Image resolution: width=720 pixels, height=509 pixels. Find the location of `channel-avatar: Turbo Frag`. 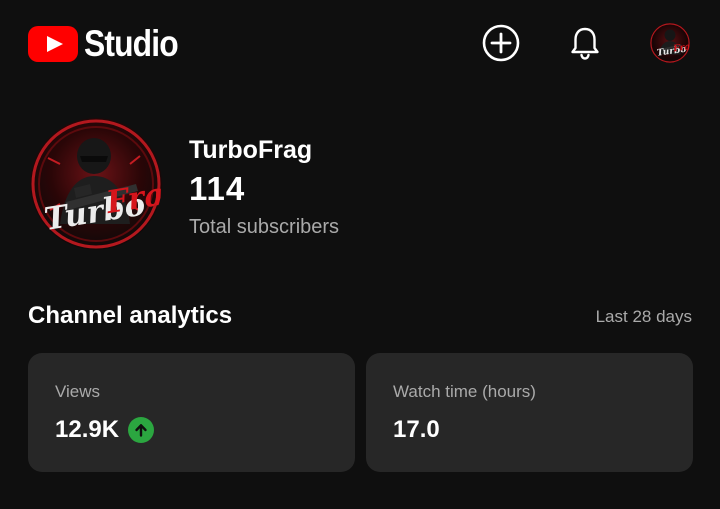

channel-avatar: Turbo Frag is located at coordinates (96, 184).